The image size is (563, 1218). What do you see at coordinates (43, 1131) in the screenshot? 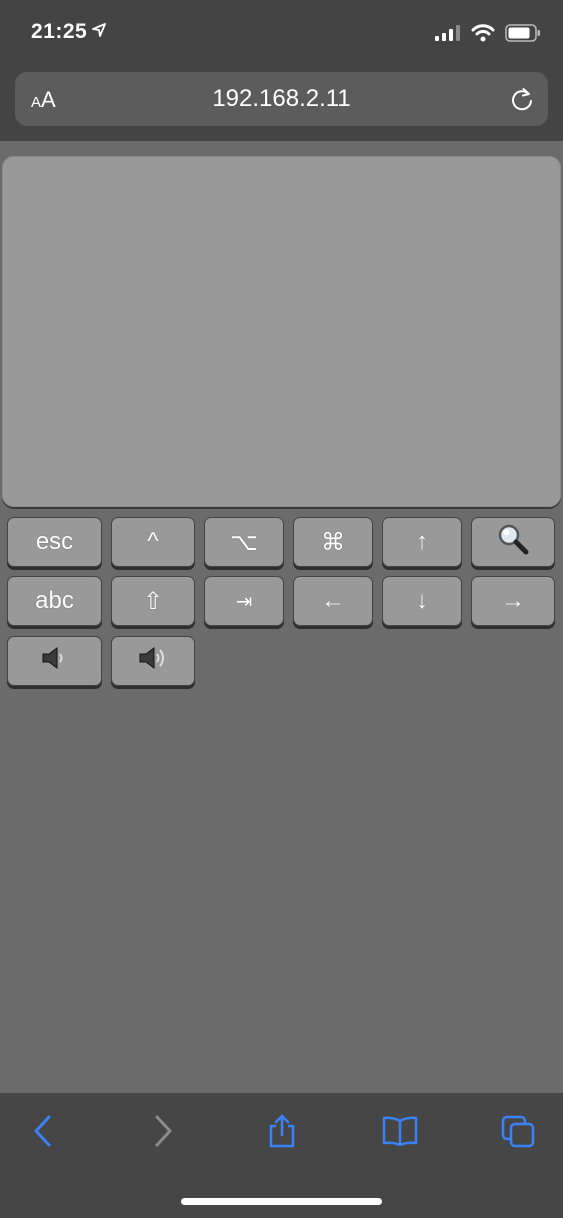
I see `back-icon` at bounding box center [43, 1131].